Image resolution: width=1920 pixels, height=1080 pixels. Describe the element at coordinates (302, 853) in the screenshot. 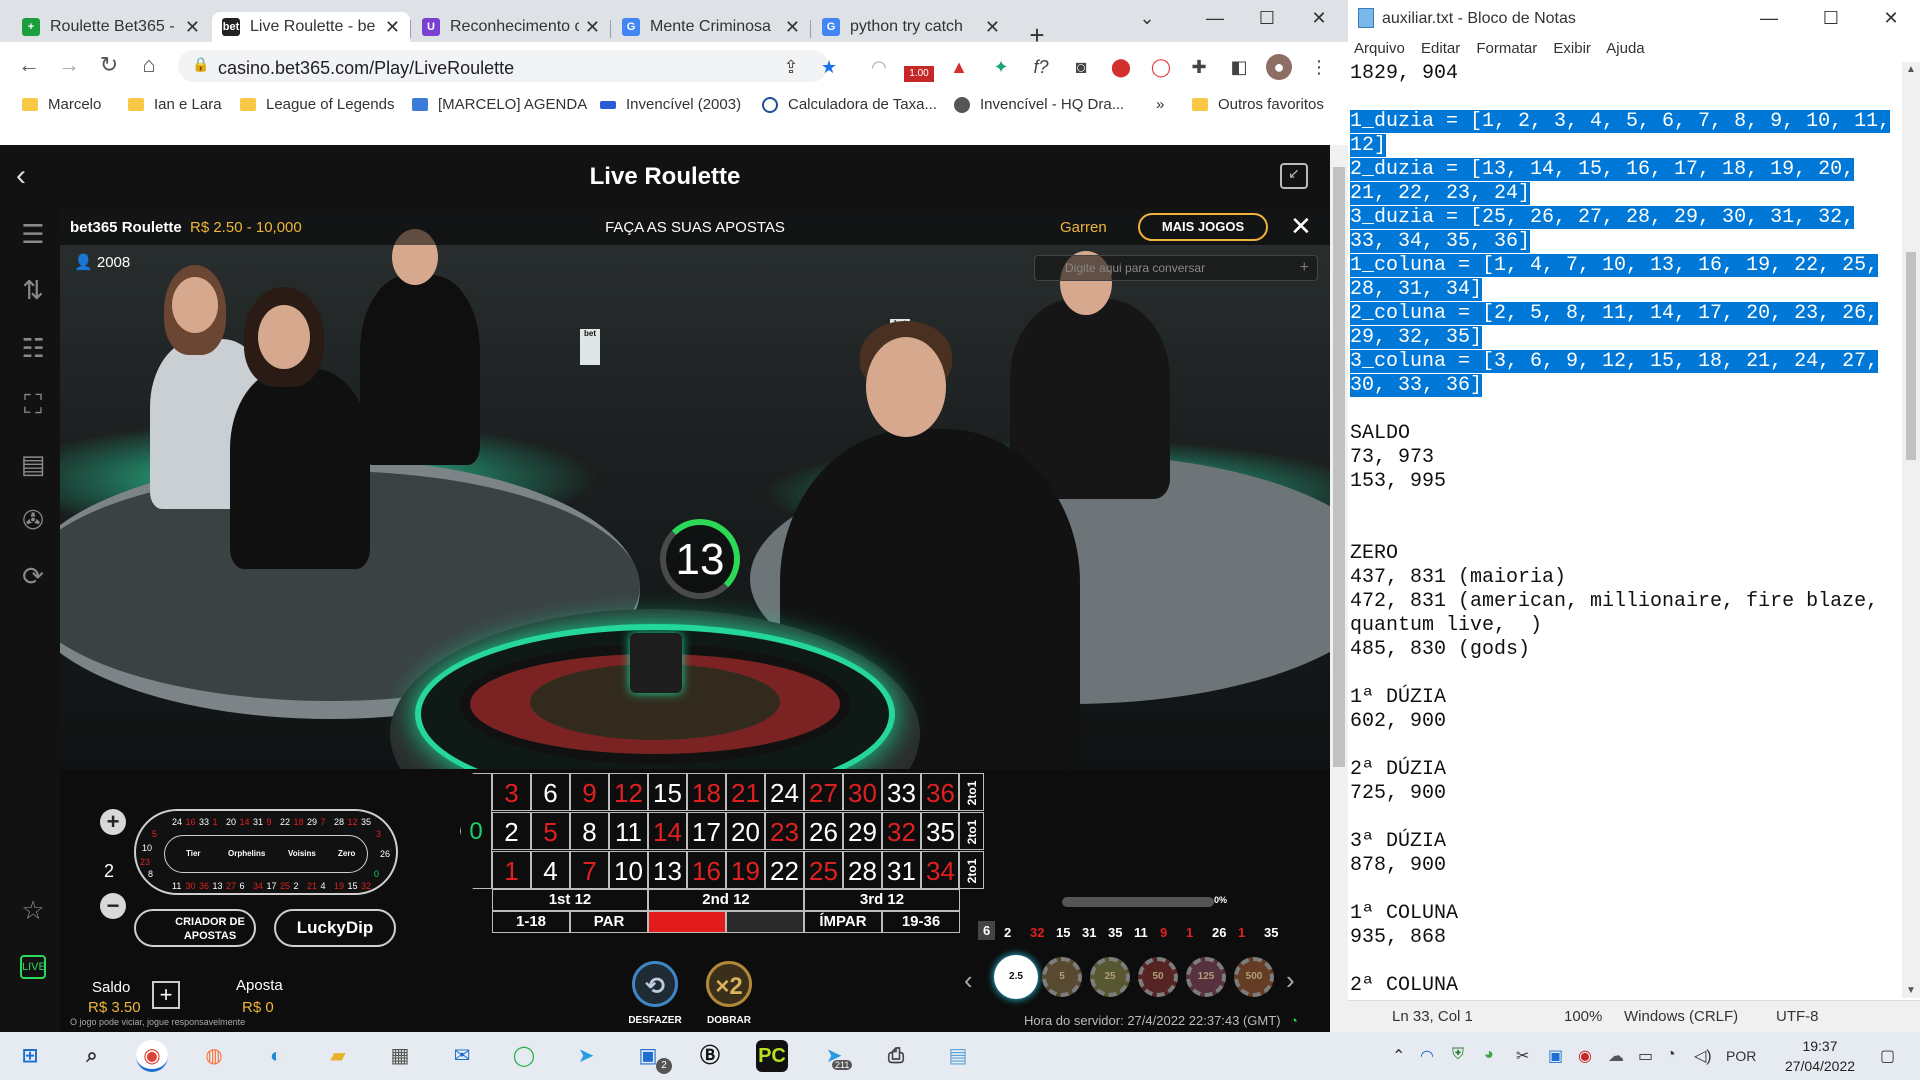

I see `race-voisins: Voisins` at that location.